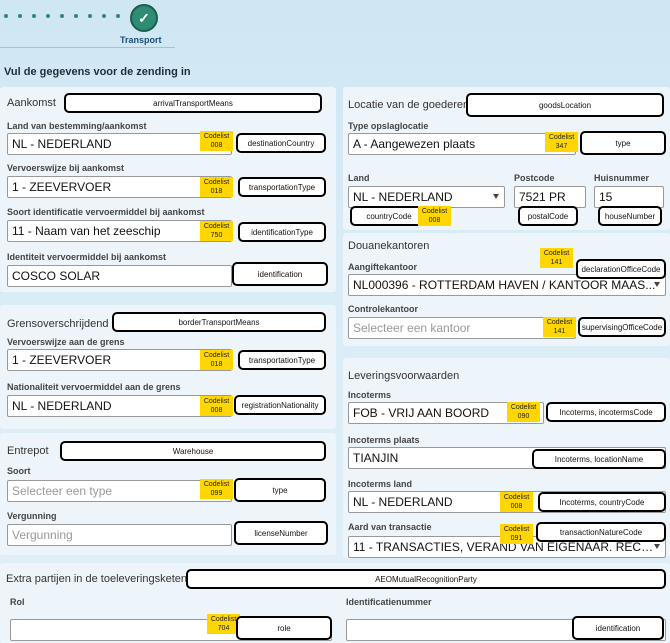  I want to click on supervising-office-select: Selecteer een kantoor, so click(462, 328).